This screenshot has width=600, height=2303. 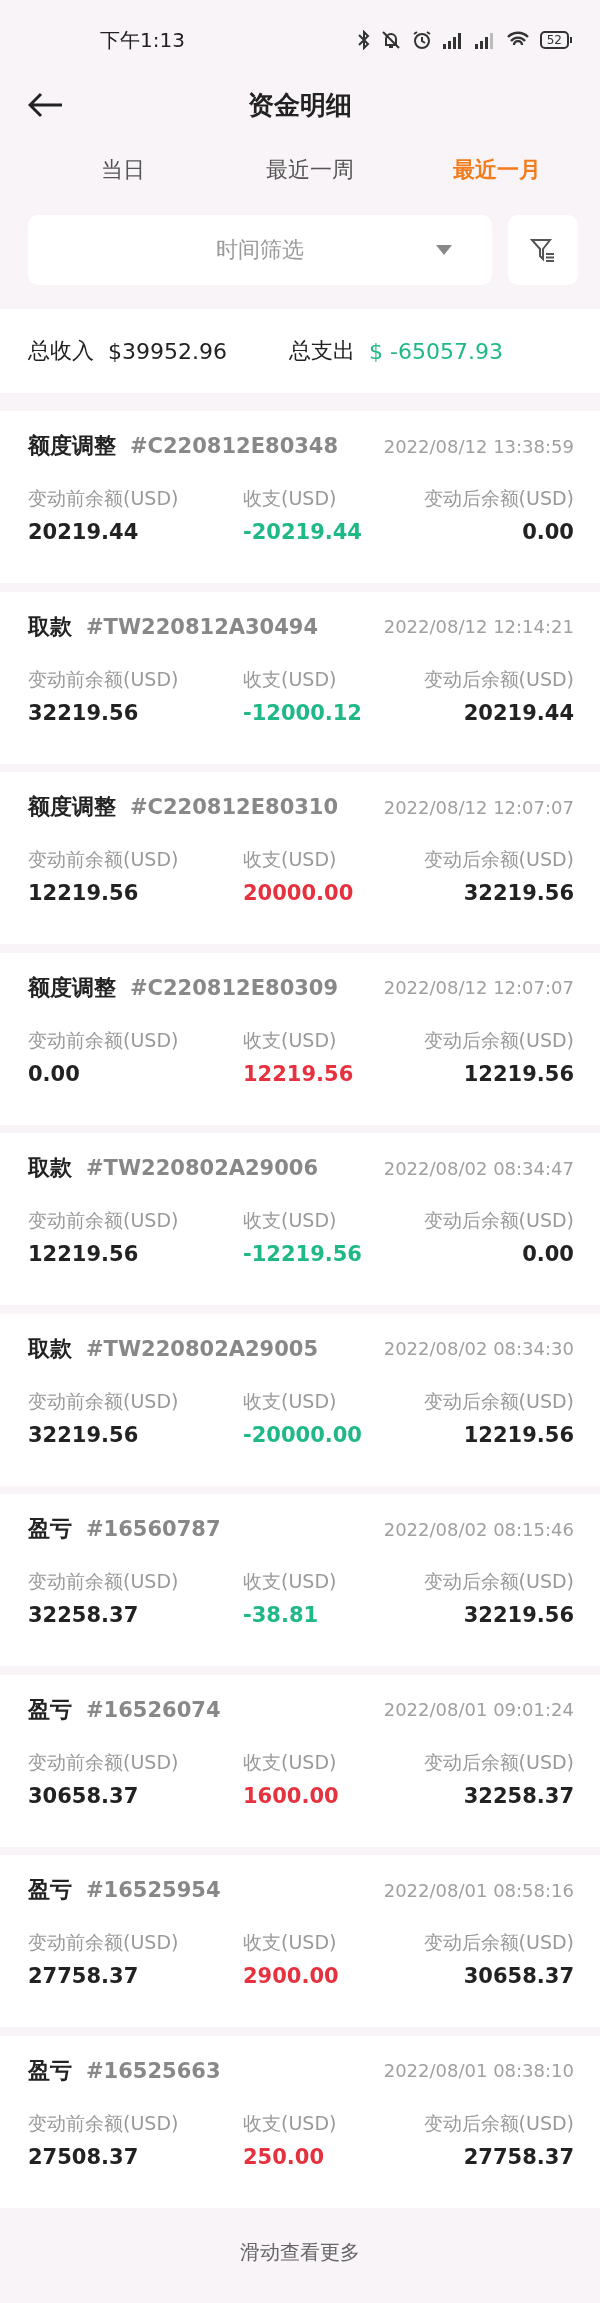 I want to click on record-time: 2022/08/02 08:15:46, so click(x=478, y=1529).